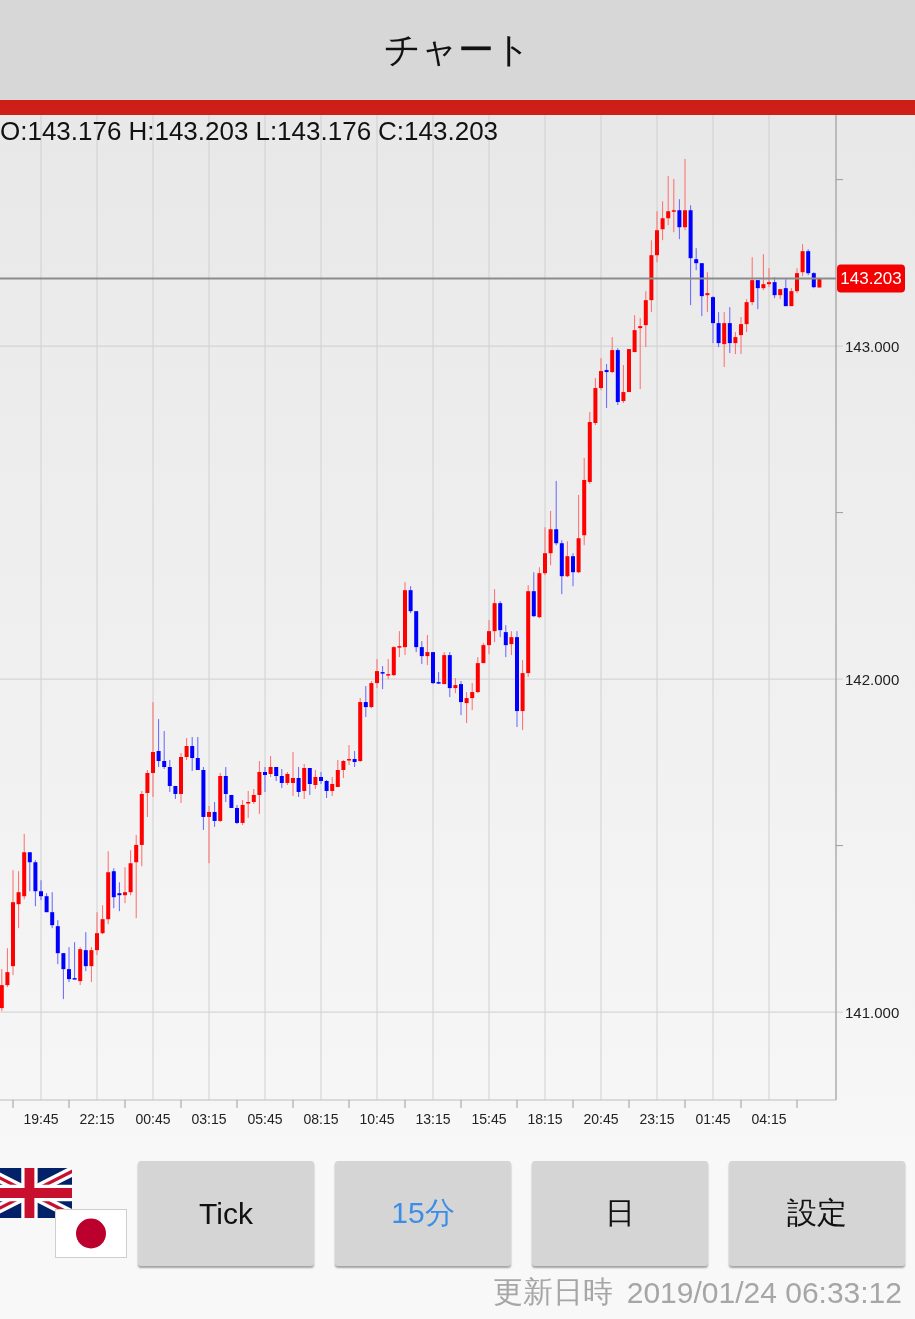 This screenshot has height=1319, width=915. I want to click on currency-pair-button, so click(64, 1213).